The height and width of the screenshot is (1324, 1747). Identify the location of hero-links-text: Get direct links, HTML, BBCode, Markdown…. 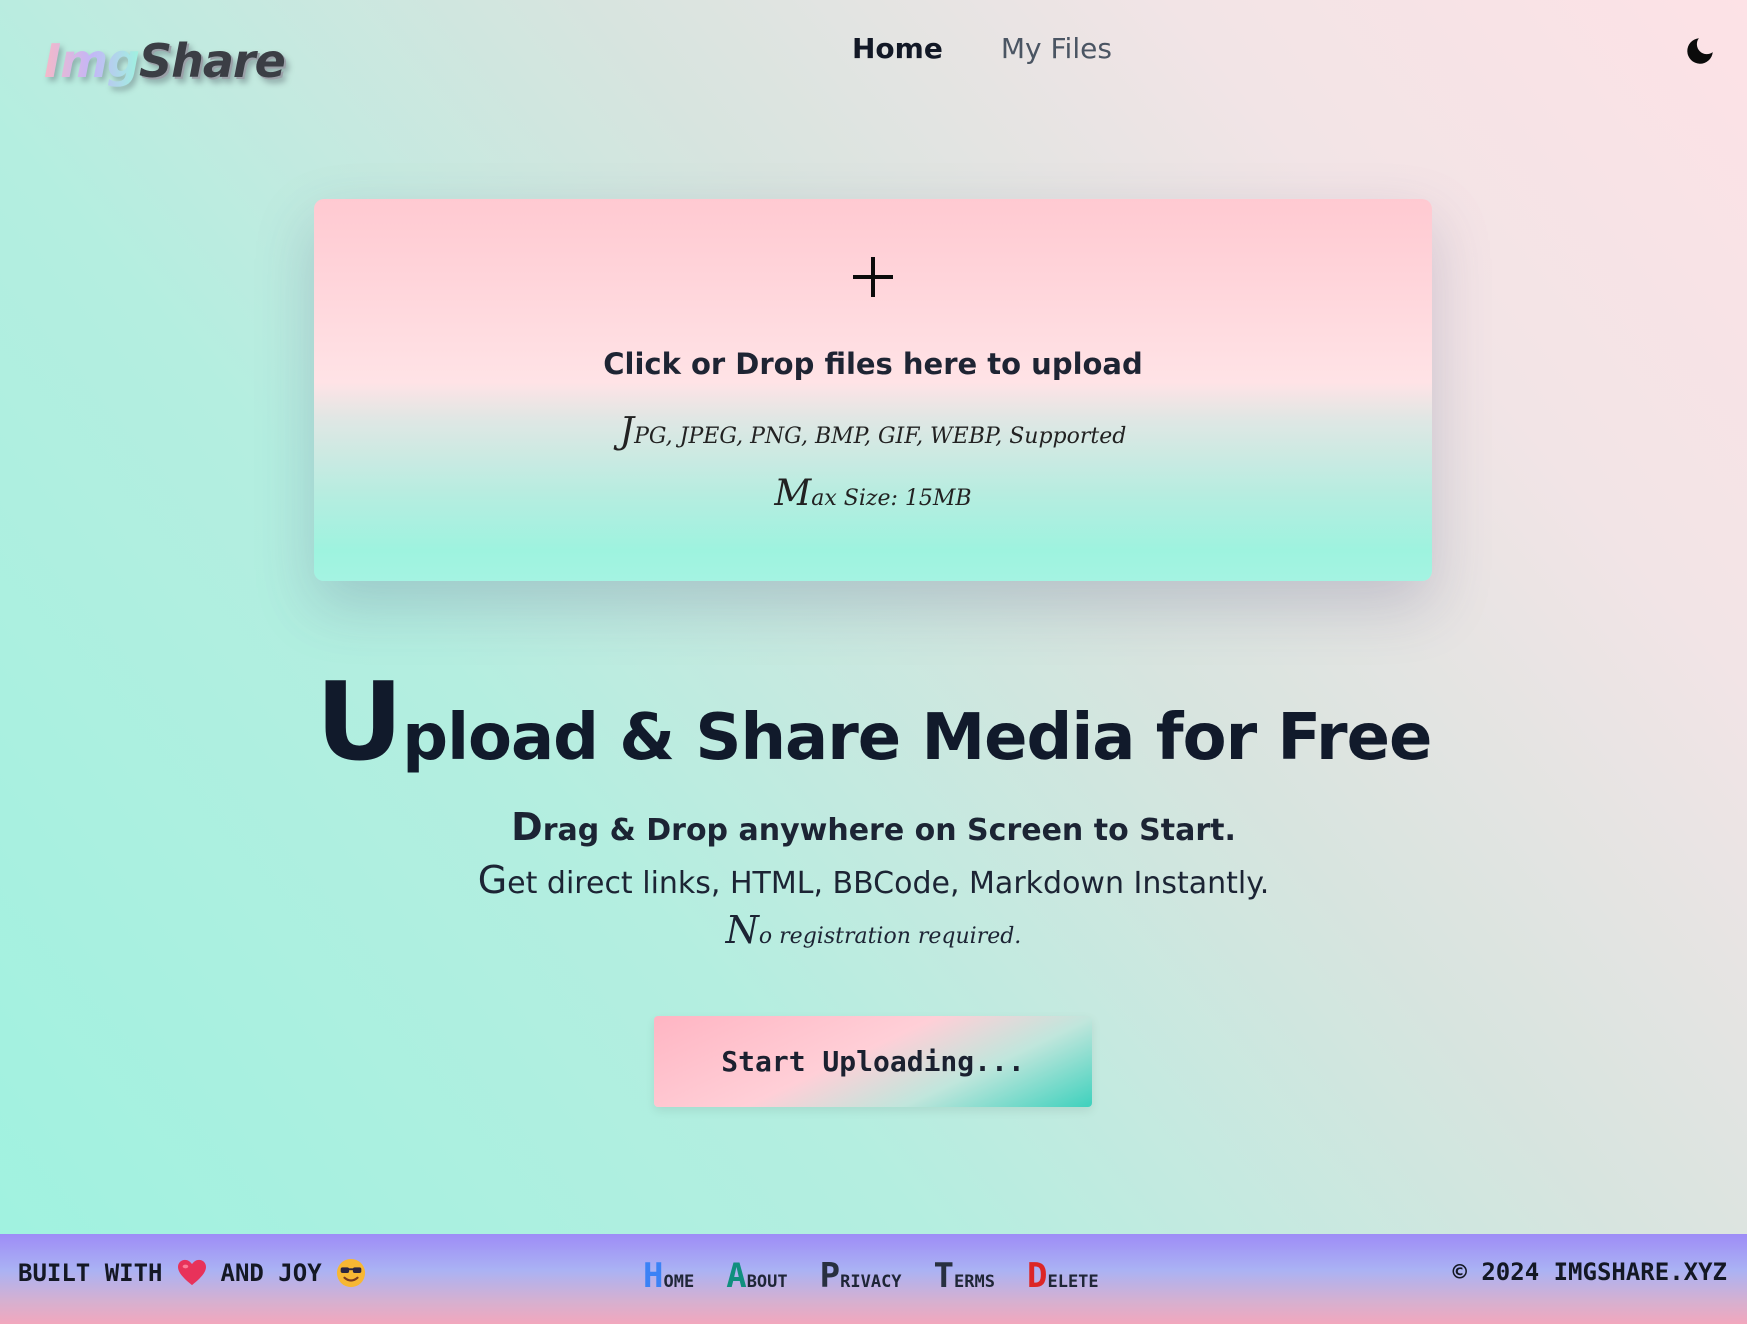
(873, 880).